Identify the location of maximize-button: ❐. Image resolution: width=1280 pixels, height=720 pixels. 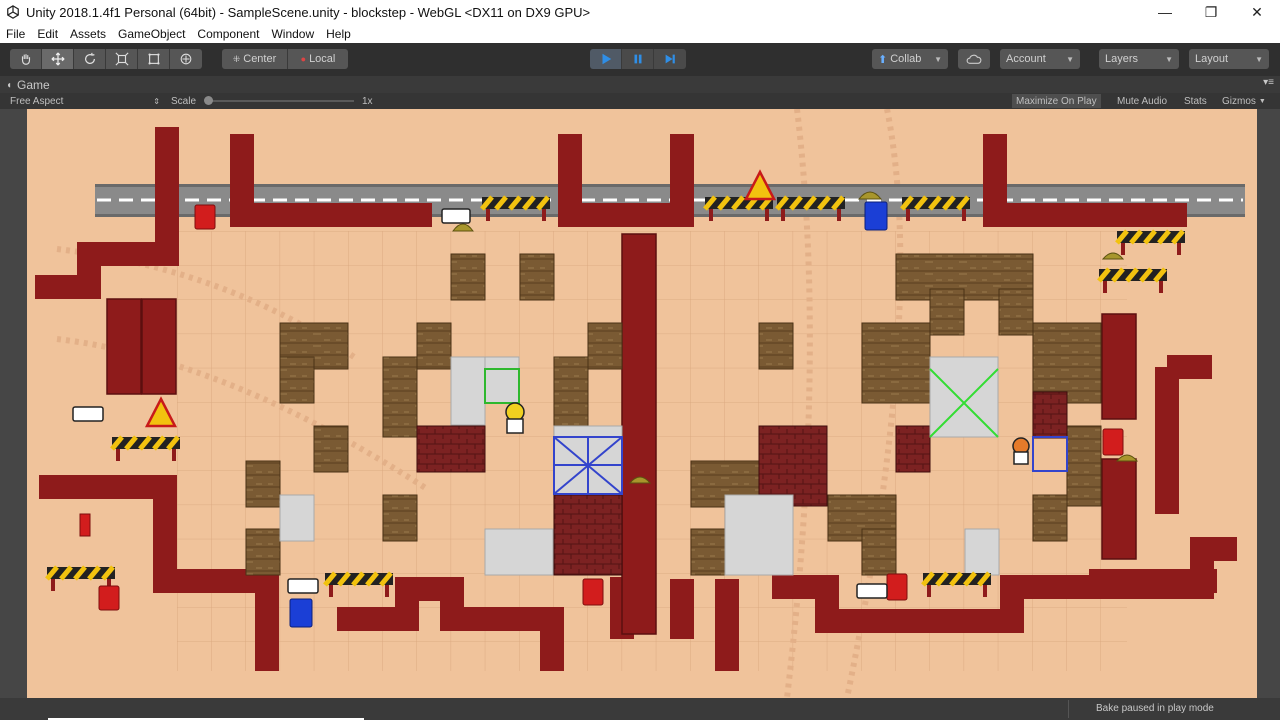
(1211, 12).